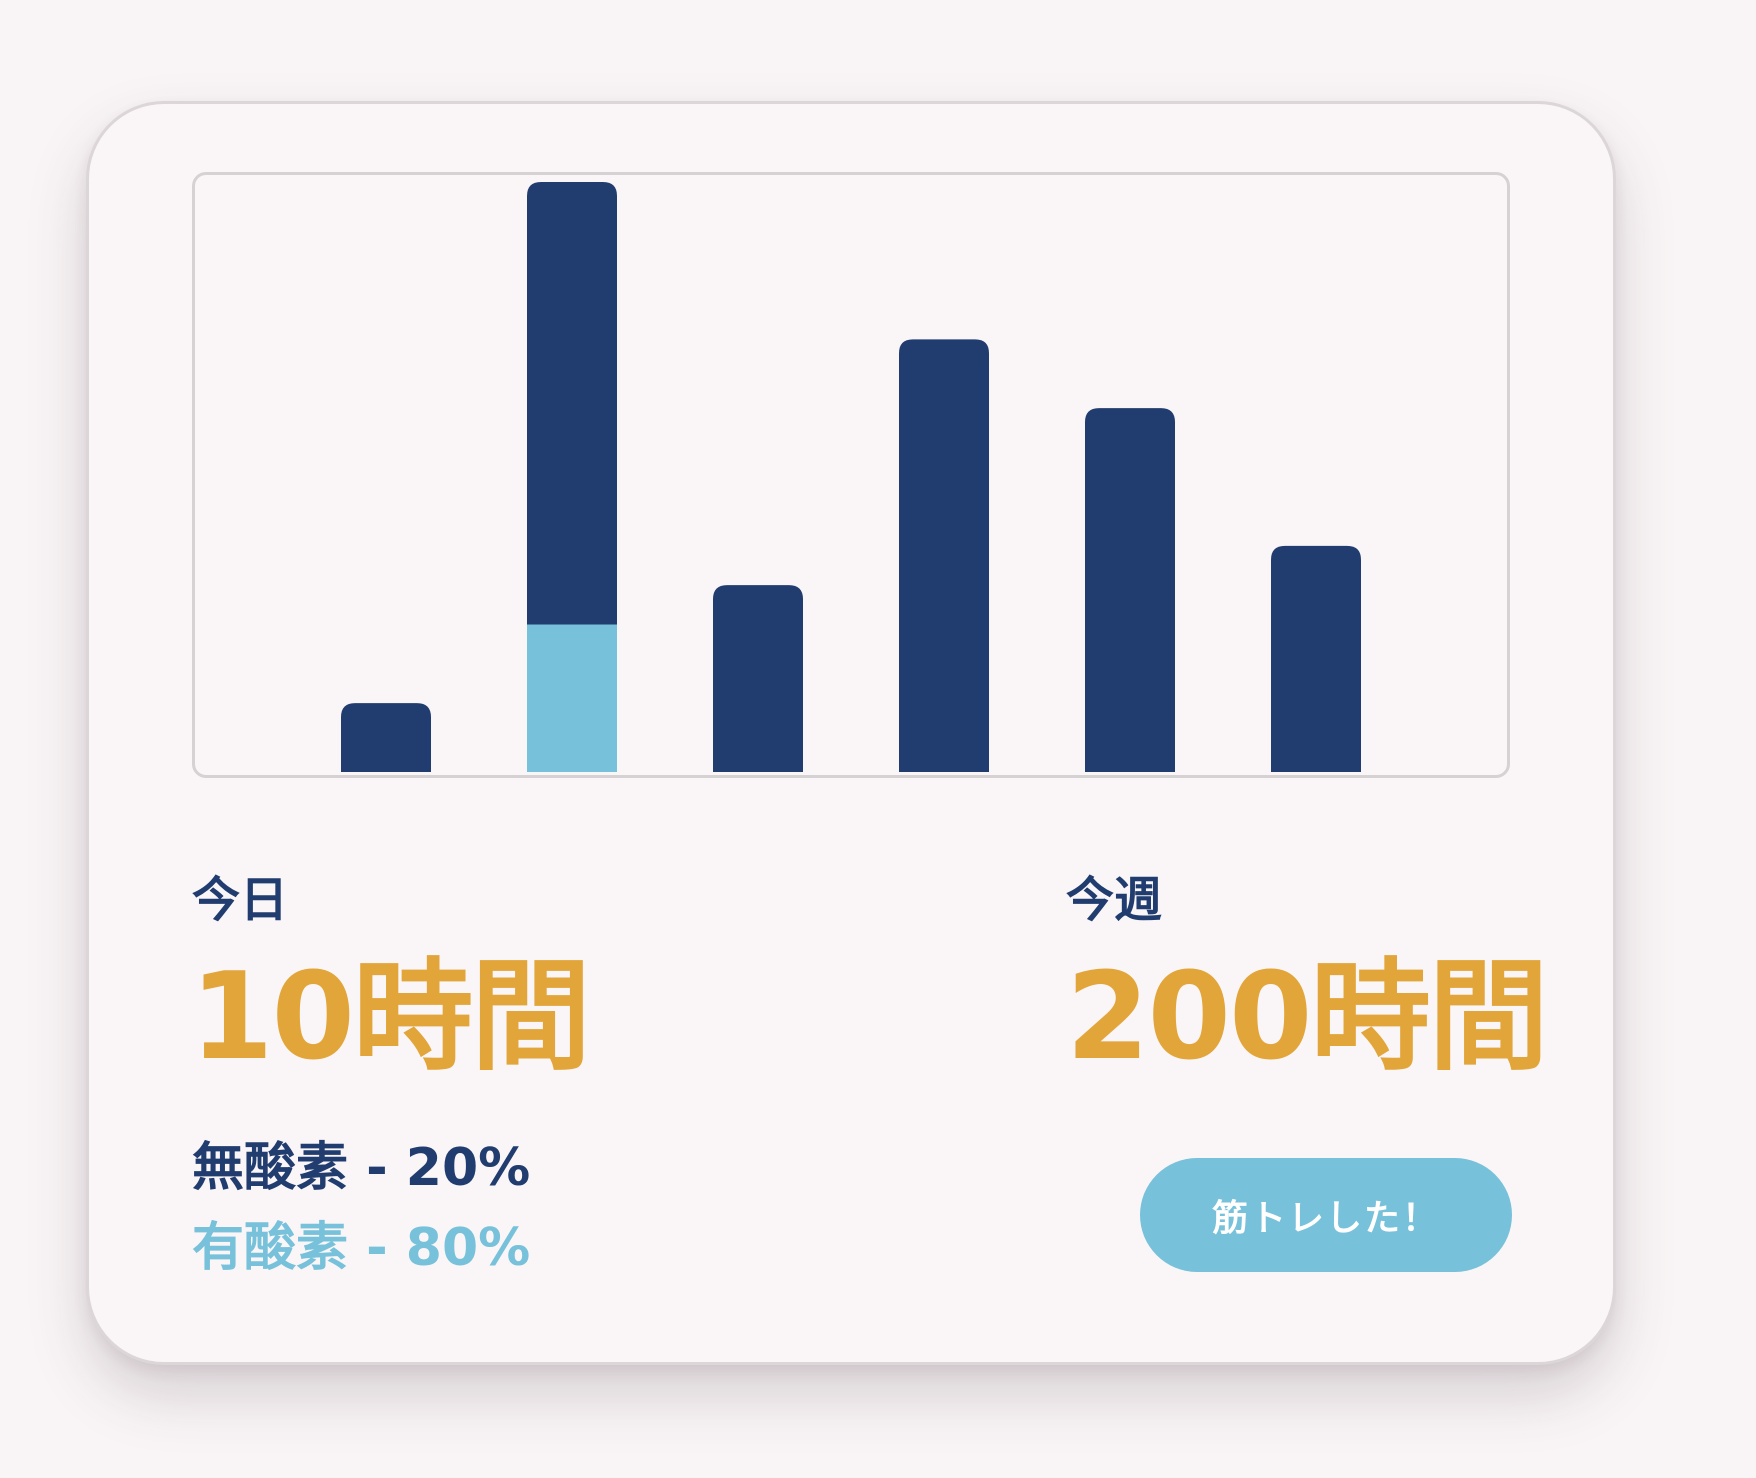 The image size is (1756, 1478). I want to click on week-value: 200時間, so click(1307, 1017).